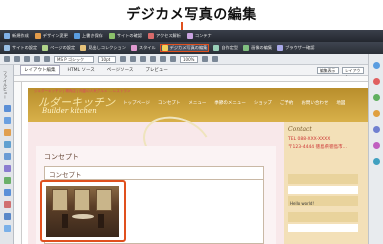  I want to click on main-toolbar: 新規作成 デザイン変更 上書き保存 サイトの確認 アクセス解析 コンテナ, so click(191, 36).